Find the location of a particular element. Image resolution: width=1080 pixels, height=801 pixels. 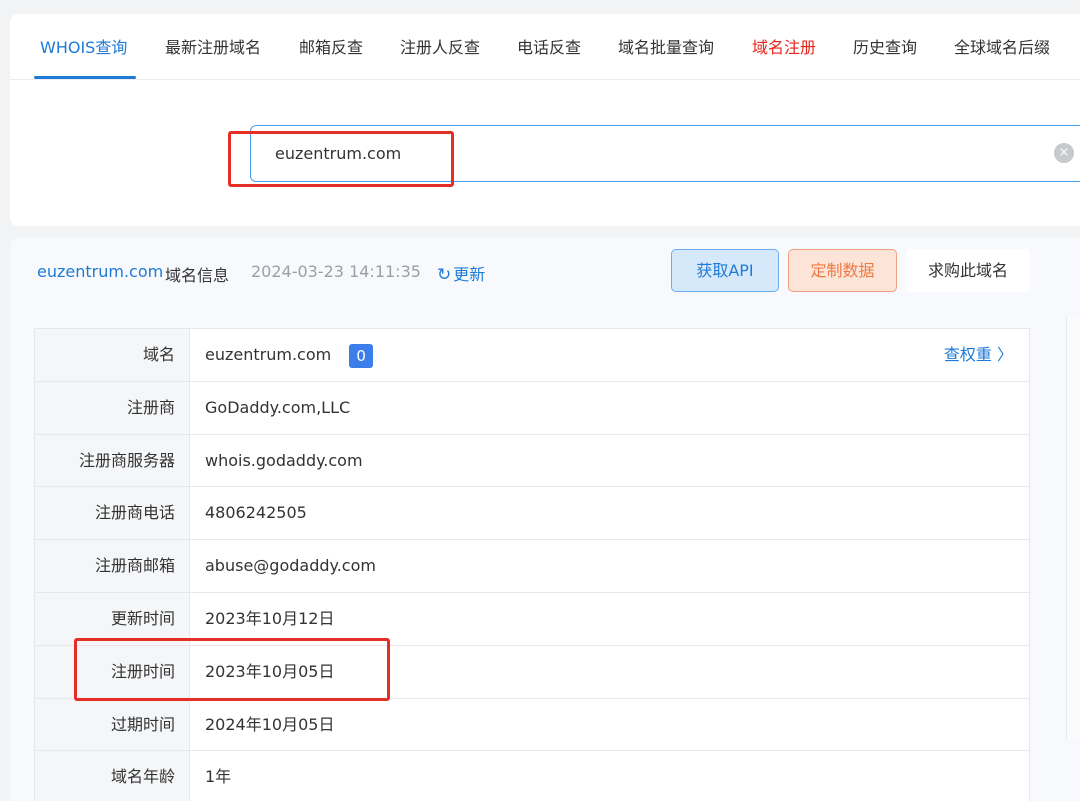

tab-new-domains: 最新注册域名 is located at coordinates (213, 48).